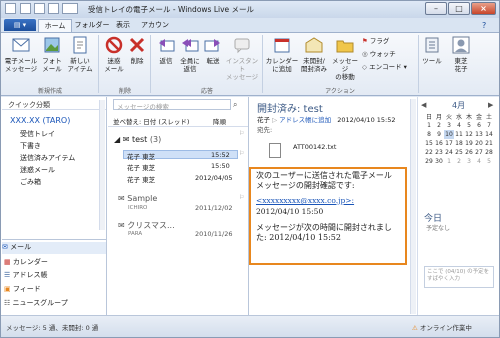  Describe the element at coordinates (275, 150) in the screenshot. I see `attachment-icon` at that location.